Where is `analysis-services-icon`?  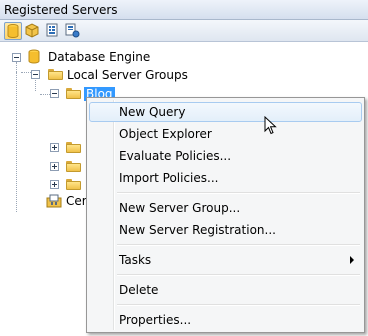 analysis-services-icon is located at coordinates (32, 30).